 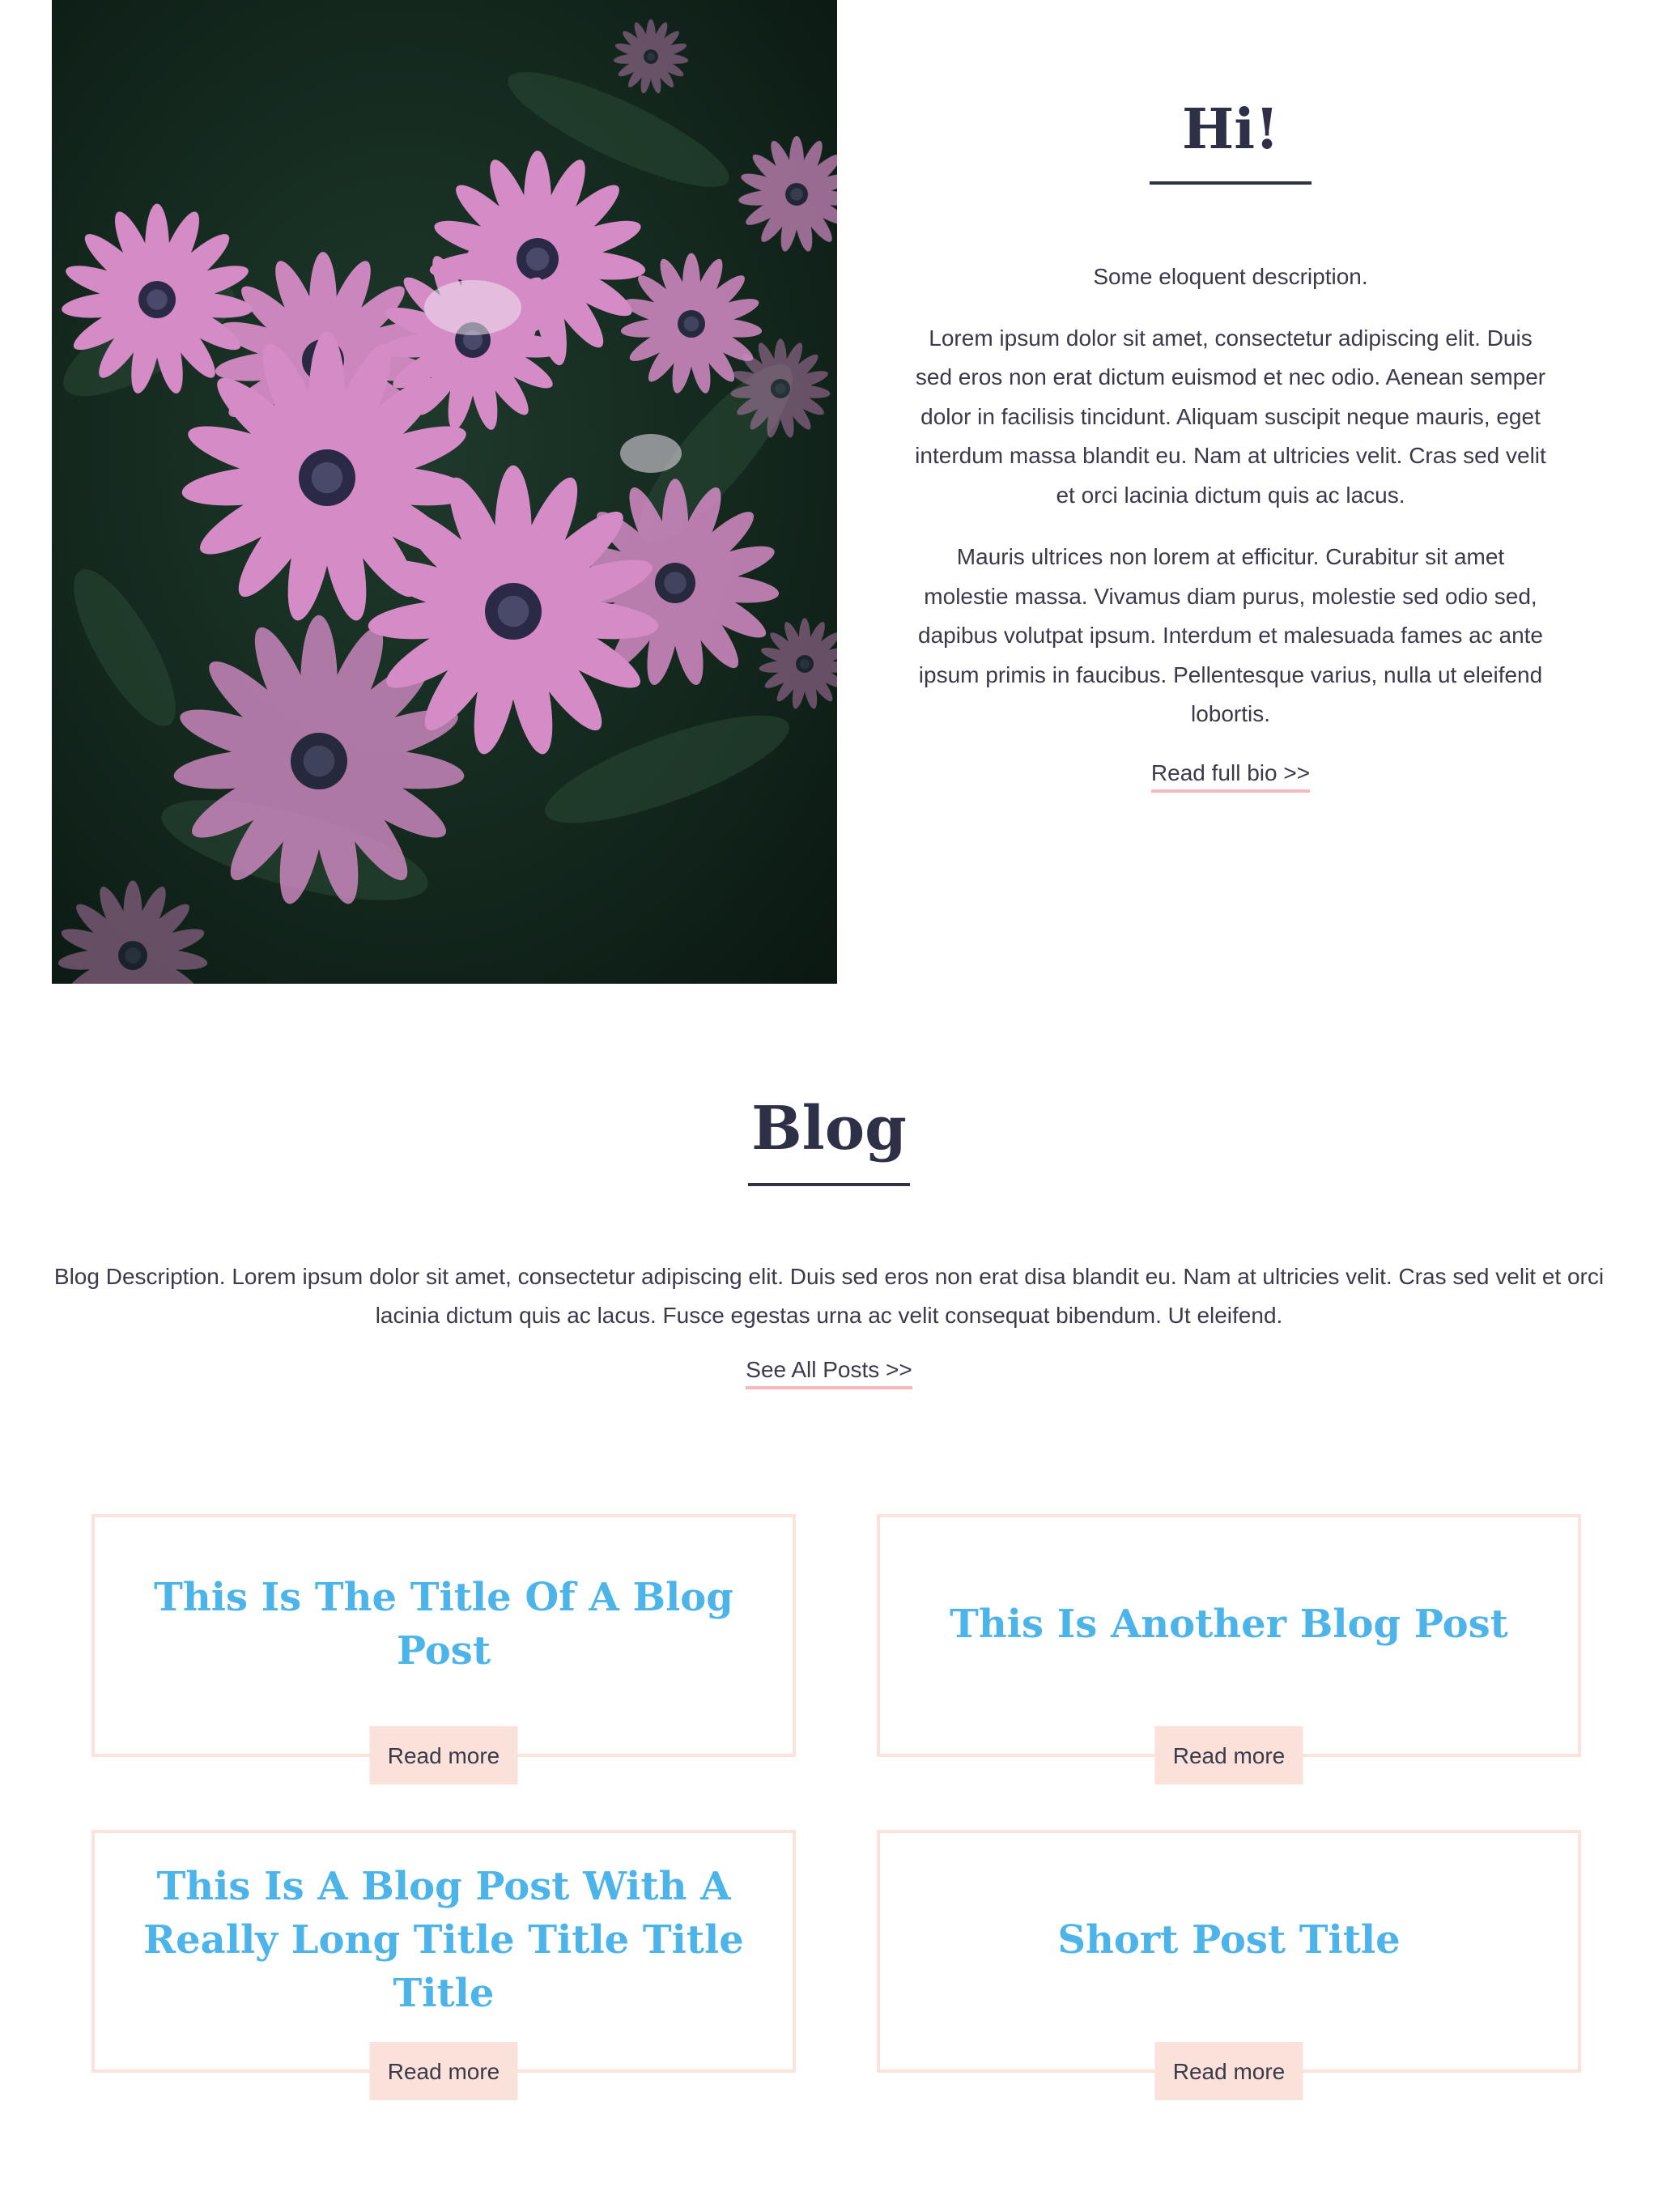 I want to click on blog-post-title: This Is The Title Of A Blog Post, so click(x=443, y=1624).